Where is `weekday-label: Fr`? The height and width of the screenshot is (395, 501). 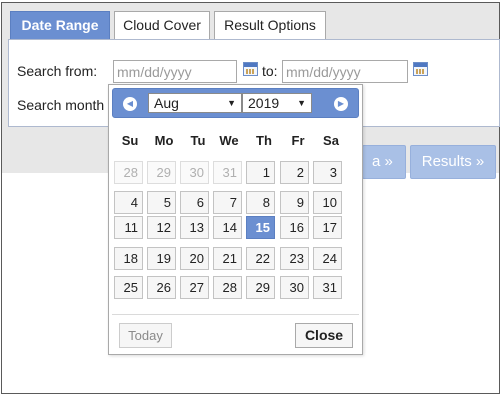
weekday-label: Fr is located at coordinates (298, 140).